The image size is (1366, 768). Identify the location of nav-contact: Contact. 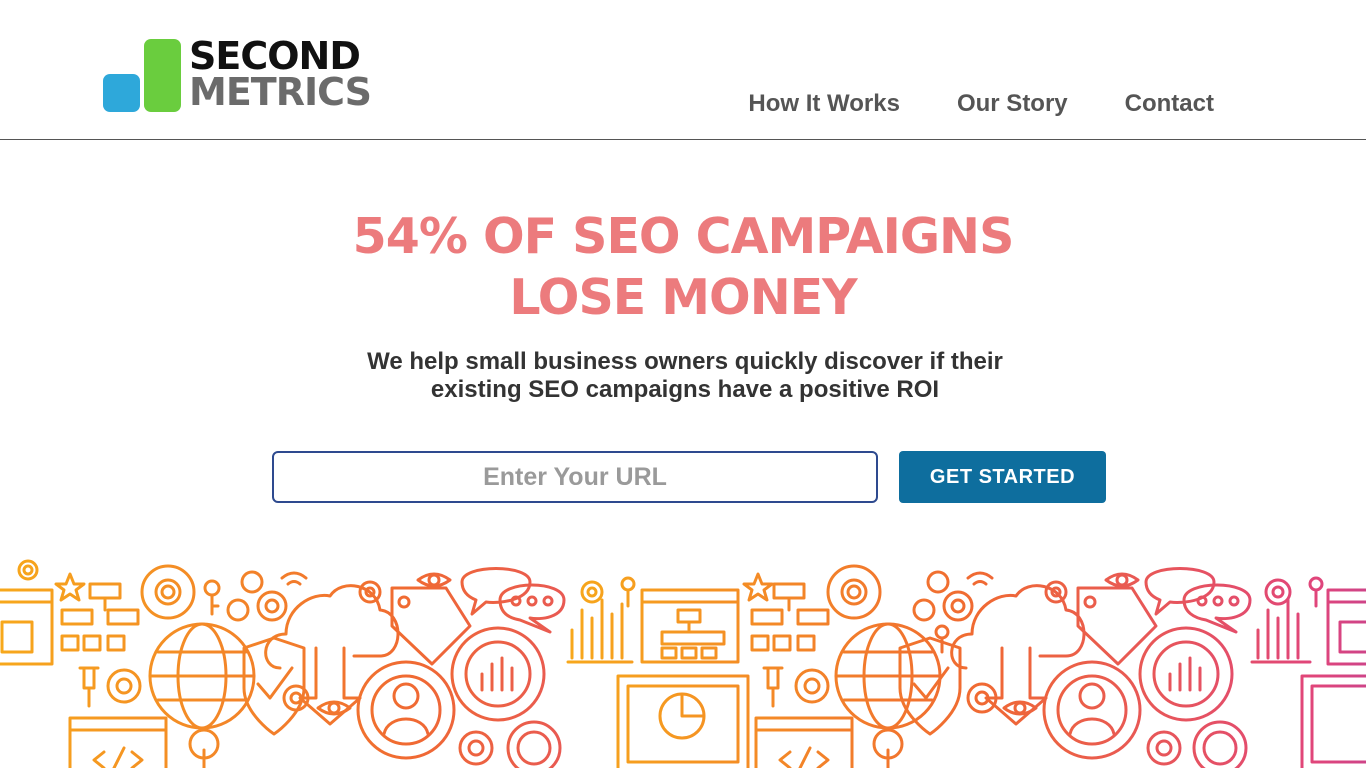
(1169, 104).